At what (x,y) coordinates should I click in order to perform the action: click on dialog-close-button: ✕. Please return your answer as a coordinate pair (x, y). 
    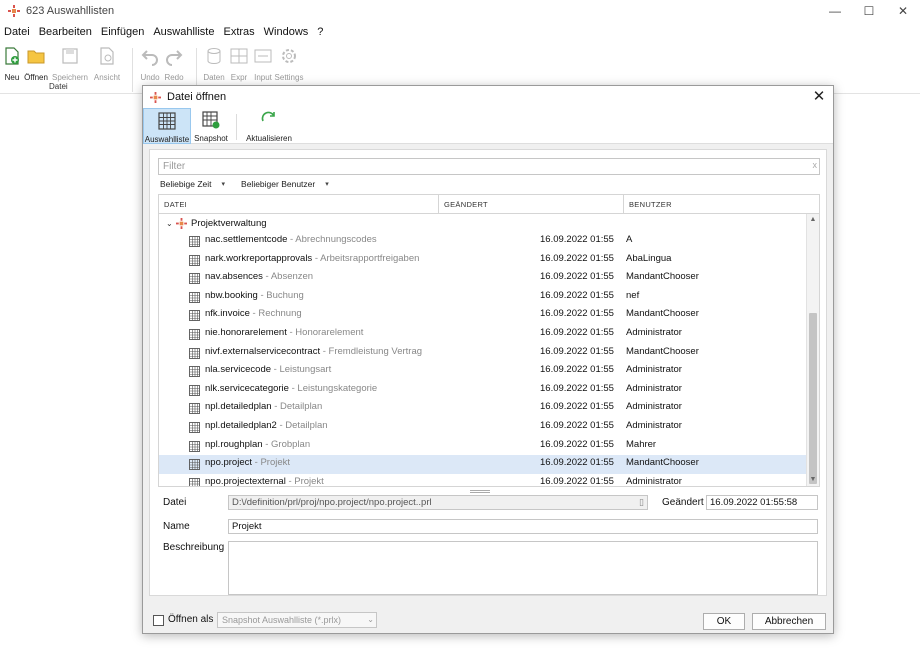
    Looking at the image, I should click on (819, 97).